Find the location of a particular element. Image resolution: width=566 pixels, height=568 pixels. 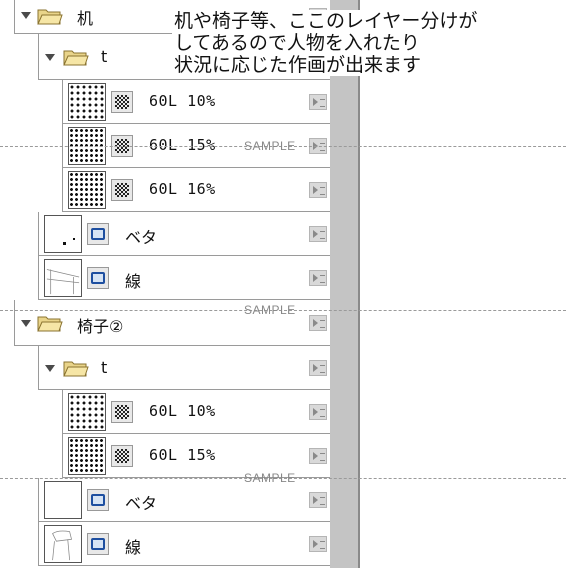

caption-line: 状況に応じた作画が出来ます is located at coordinates (298, 65).